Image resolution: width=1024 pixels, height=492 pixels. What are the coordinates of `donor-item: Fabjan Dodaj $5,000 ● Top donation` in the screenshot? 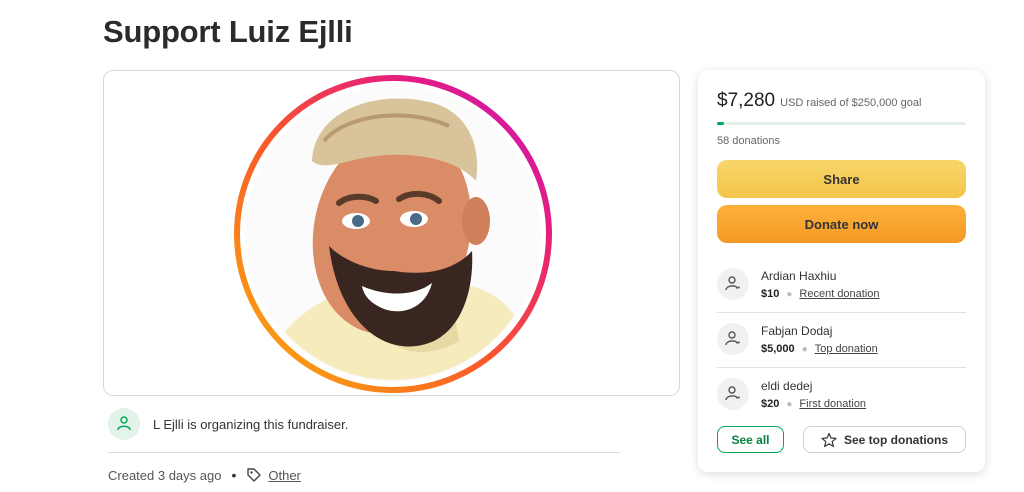 It's located at (841, 349).